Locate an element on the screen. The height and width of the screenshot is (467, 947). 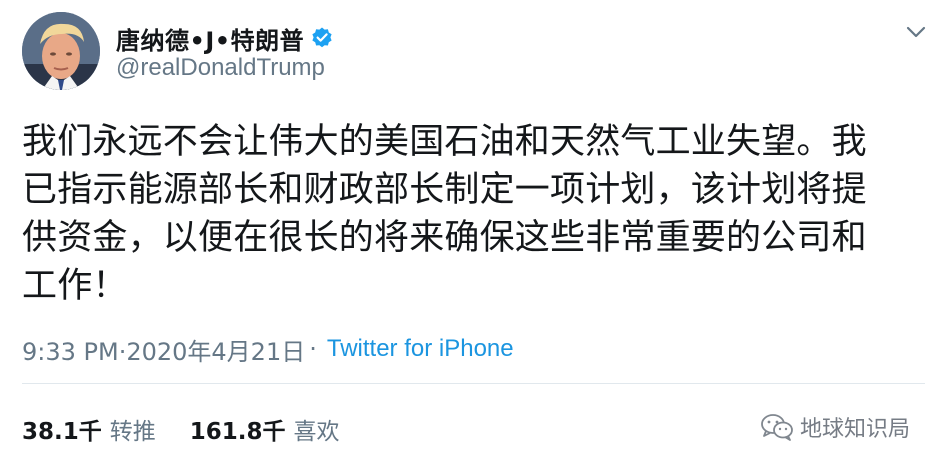
retweets-count: 38.1千 is located at coordinates (62, 432).